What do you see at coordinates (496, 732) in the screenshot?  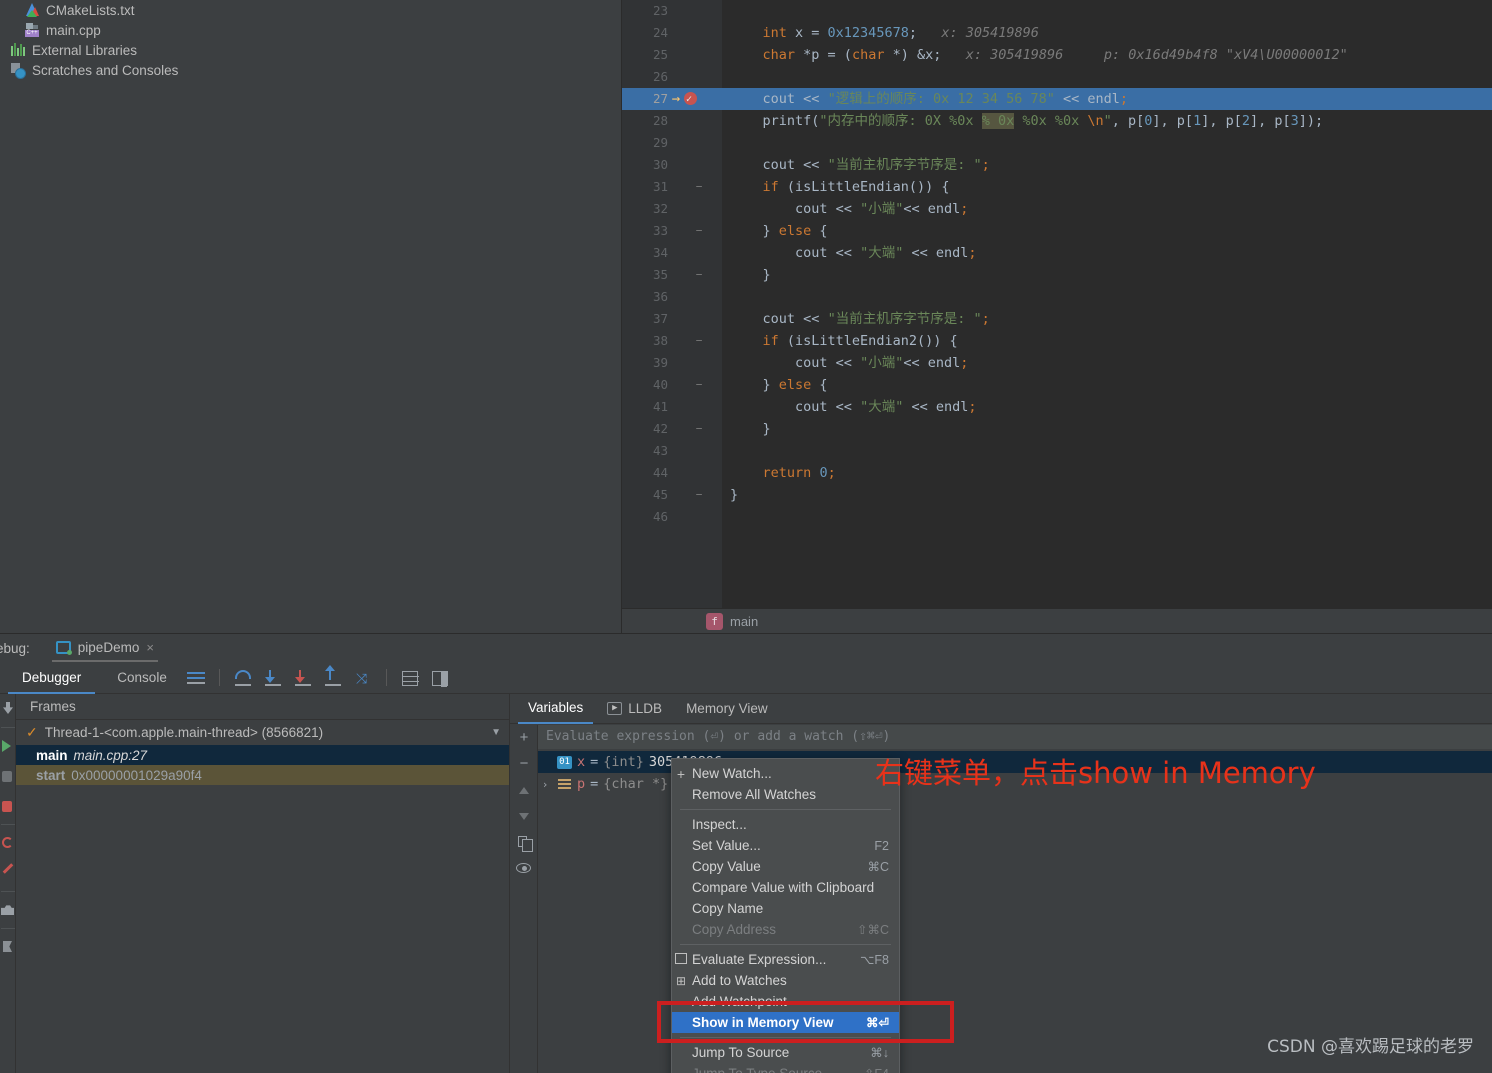 I see `chevron-down-icon: ▼` at bounding box center [496, 732].